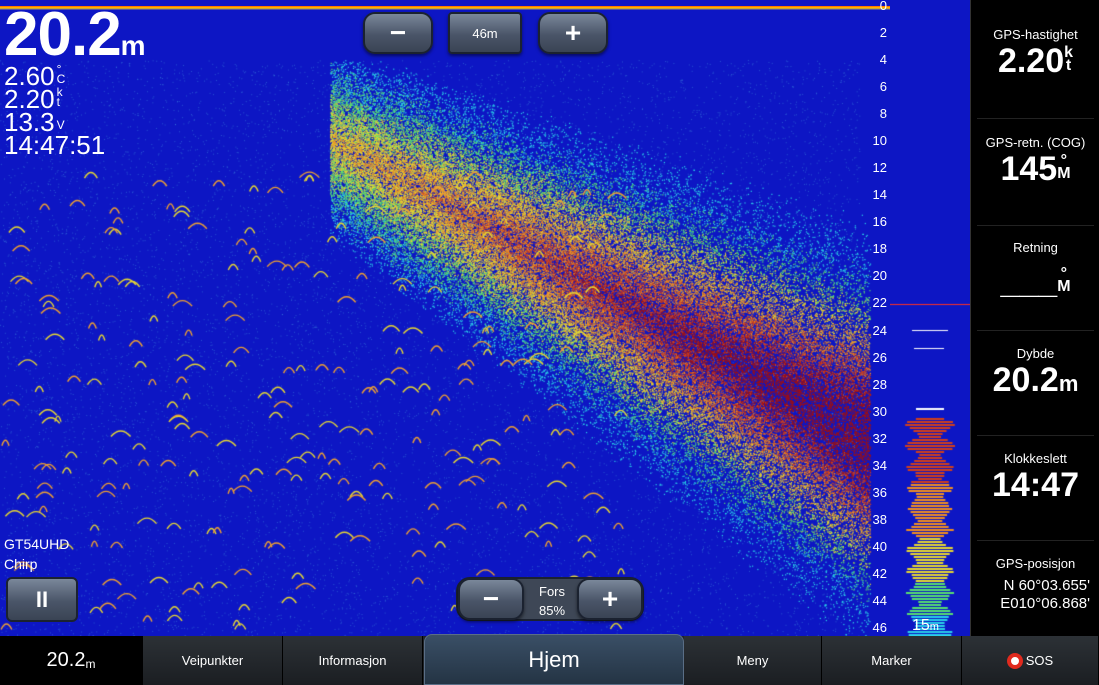 This screenshot has height=685, width=1099. What do you see at coordinates (883, 60) in the screenshot?
I see `depth-scale-tick: 4` at bounding box center [883, 60].